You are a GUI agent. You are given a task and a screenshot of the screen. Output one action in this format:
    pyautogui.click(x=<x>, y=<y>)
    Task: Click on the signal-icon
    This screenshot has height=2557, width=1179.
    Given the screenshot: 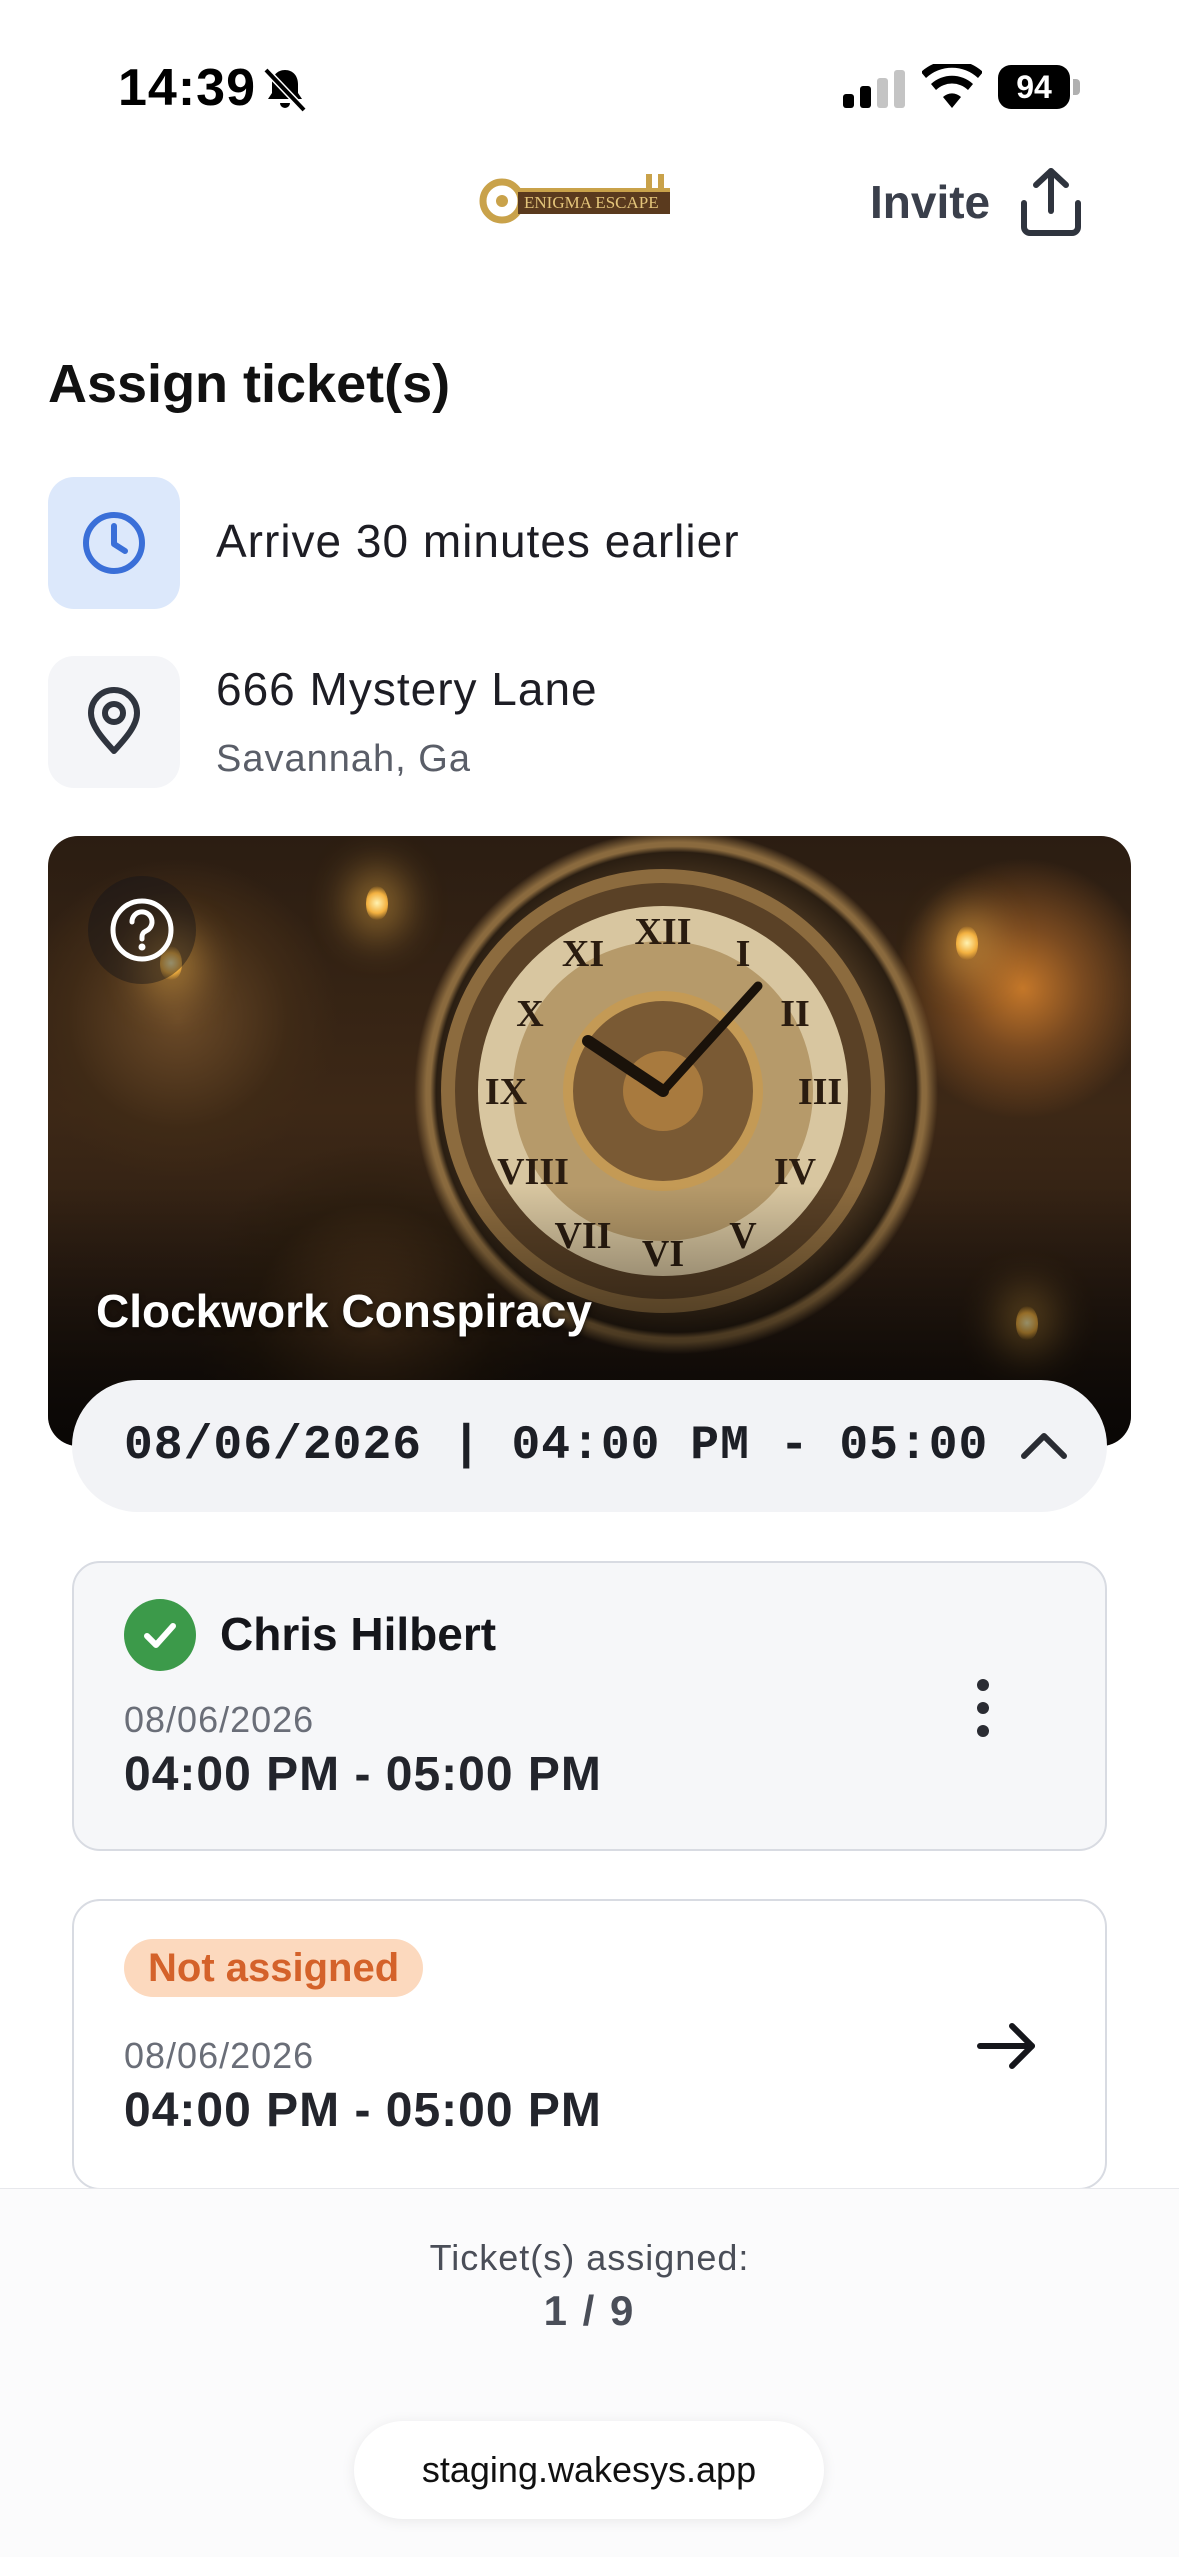 What is the action you would take?
    pyautogui.click(x=874, y=89)
    